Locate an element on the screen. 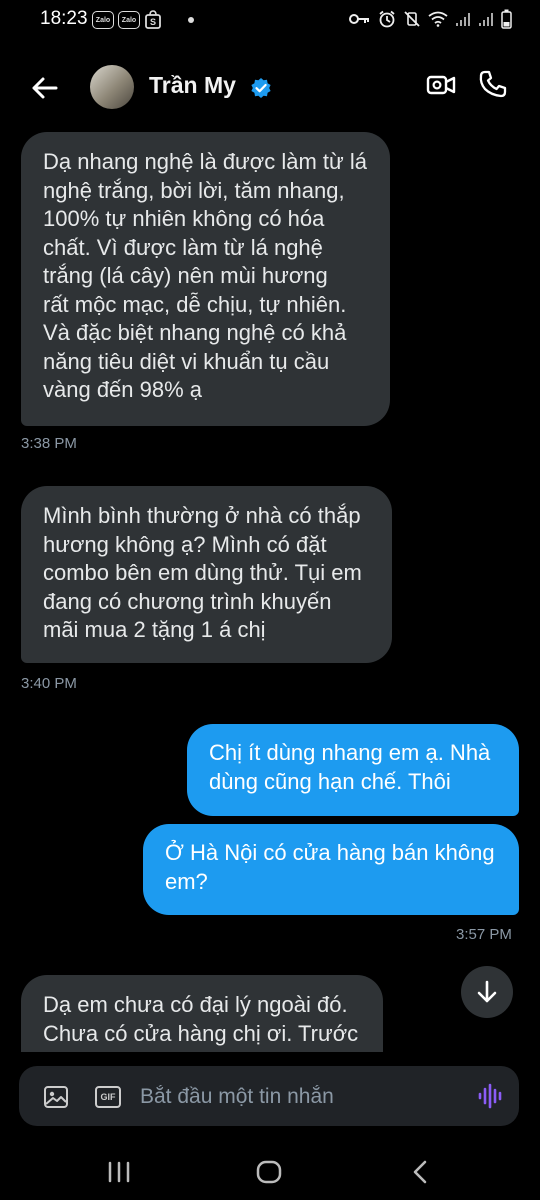  shopee-notification-icon: S is located at coordinates (153, 19).